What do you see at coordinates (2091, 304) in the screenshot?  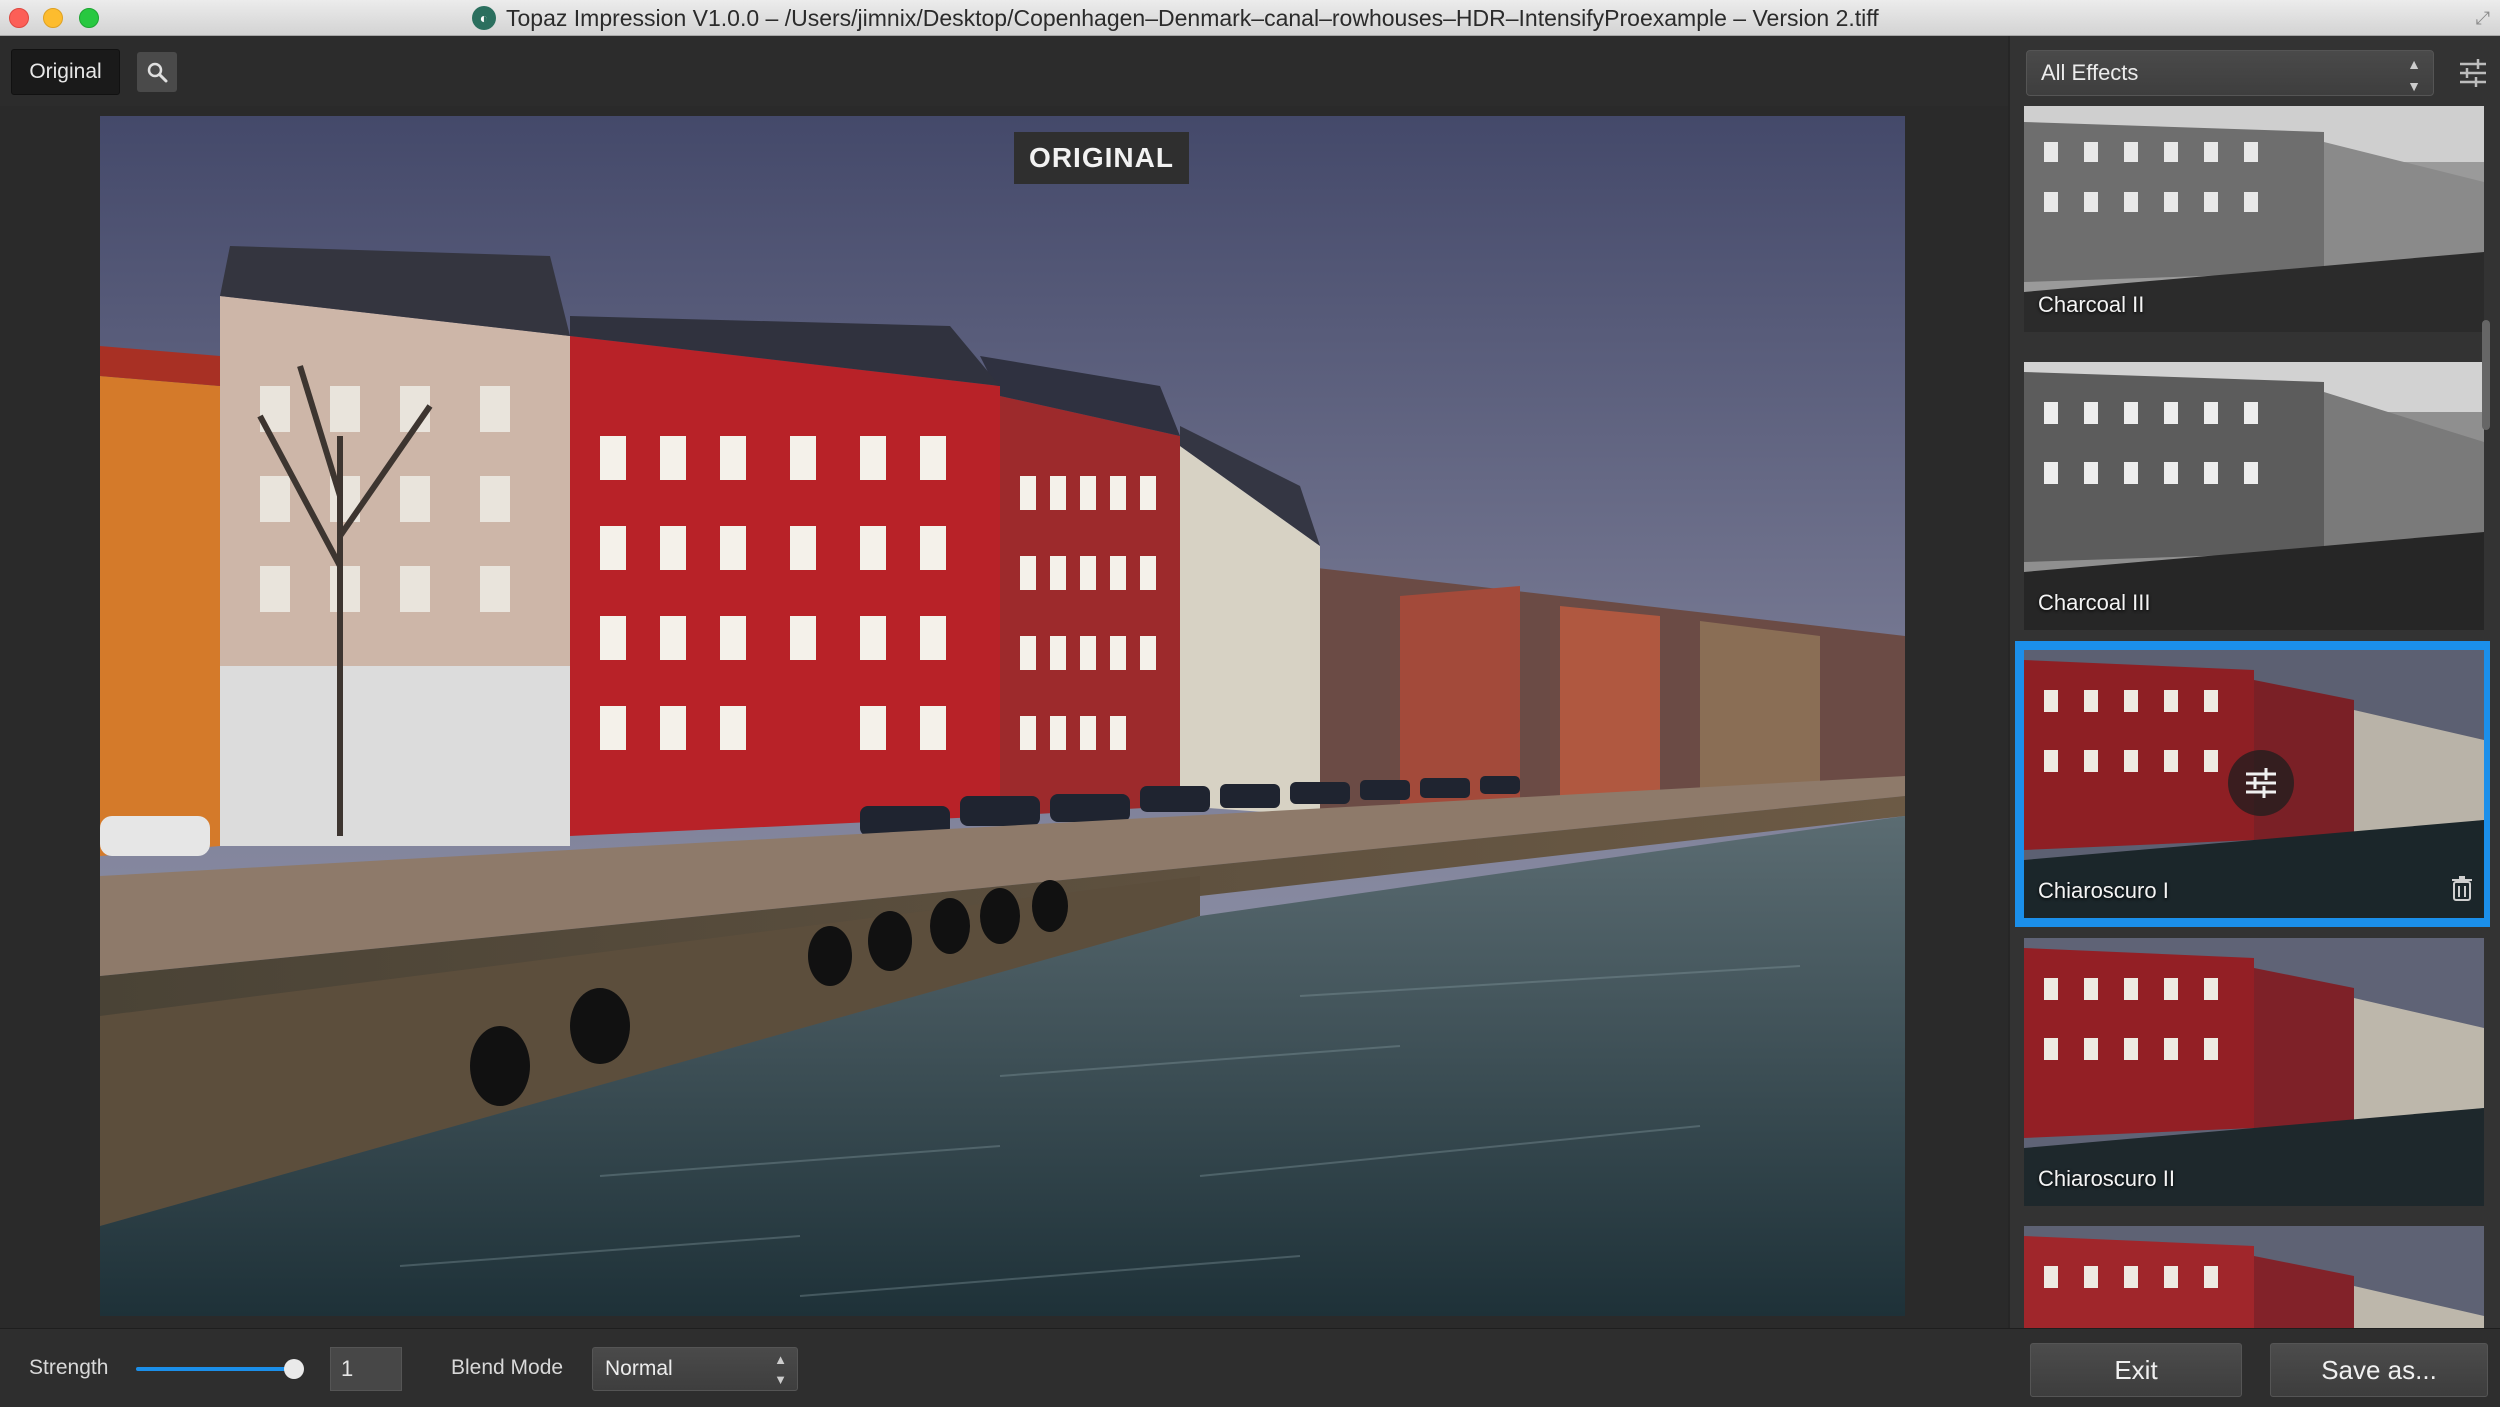 I see `thumbnail-label: Charcoal II` at bounding box center [2091, 304].